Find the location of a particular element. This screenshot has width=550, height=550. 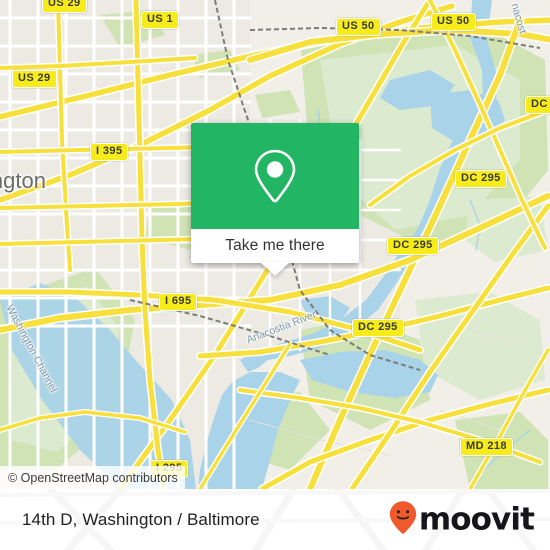

road-shield-md-218: MD 218 is located at coordinates (486, 447).